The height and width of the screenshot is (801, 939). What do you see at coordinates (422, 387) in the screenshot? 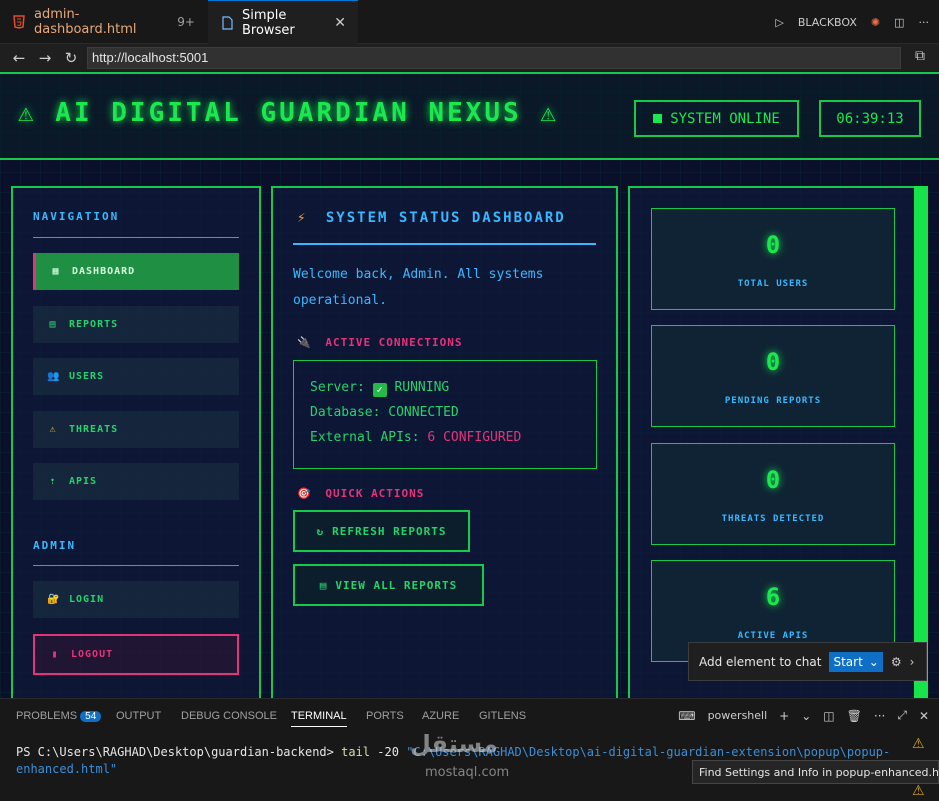
I see `server-value: RUNNING` at bounding box center [422, 387].